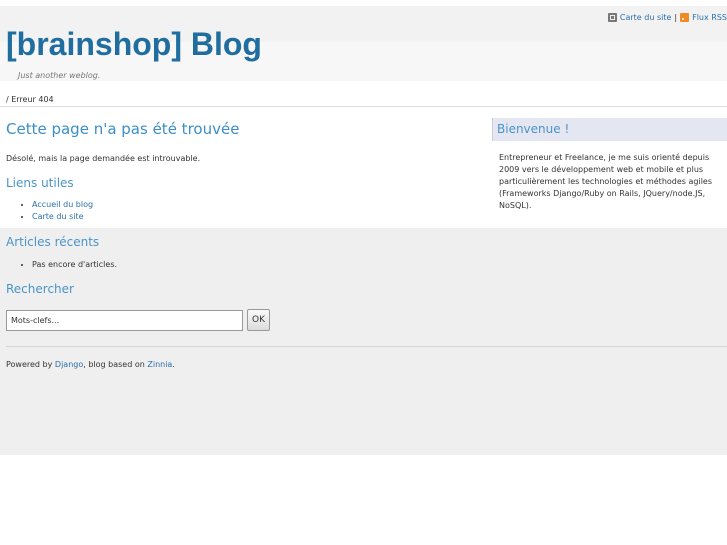 The image size is (727, 545). I want to click on useful-links-list: Accueil du blog Carte du site, so click(46, 211).